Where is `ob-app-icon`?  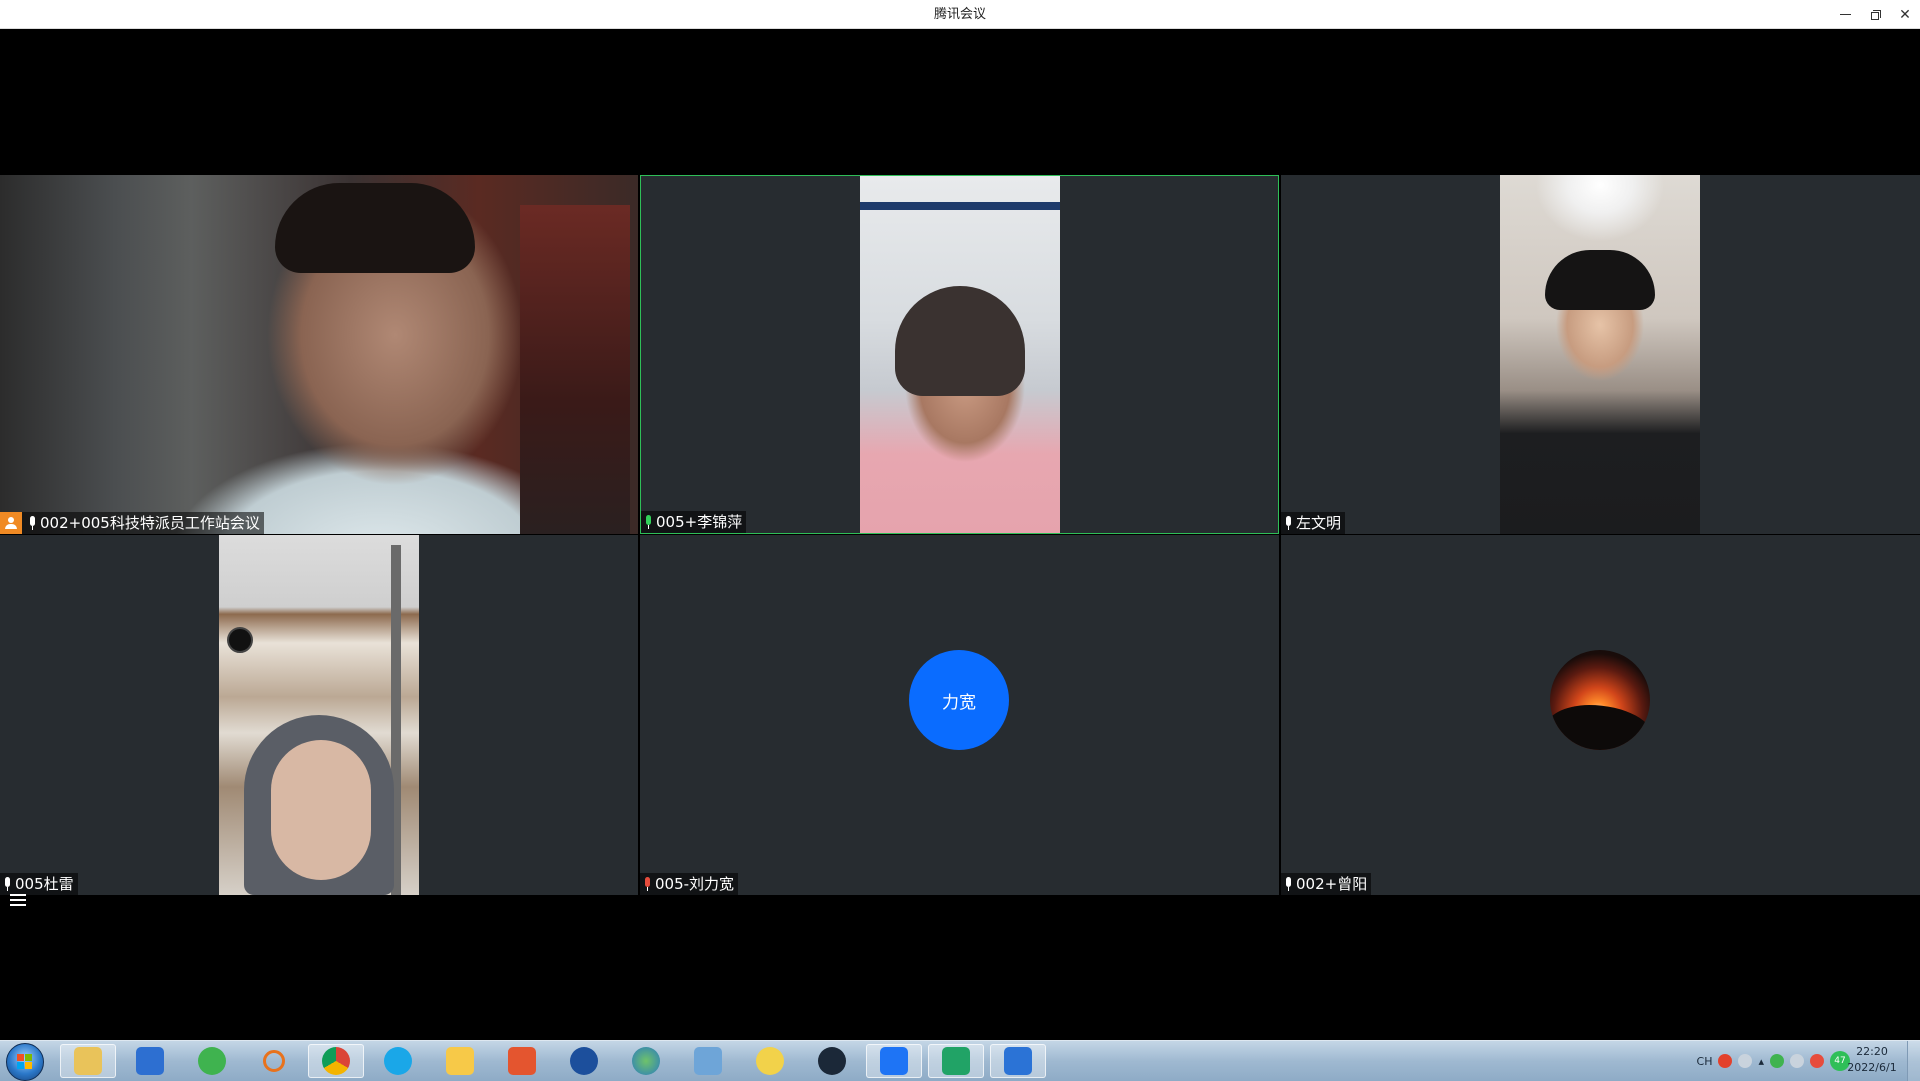 ob-app-icon is located at coordinates (150, 1061).